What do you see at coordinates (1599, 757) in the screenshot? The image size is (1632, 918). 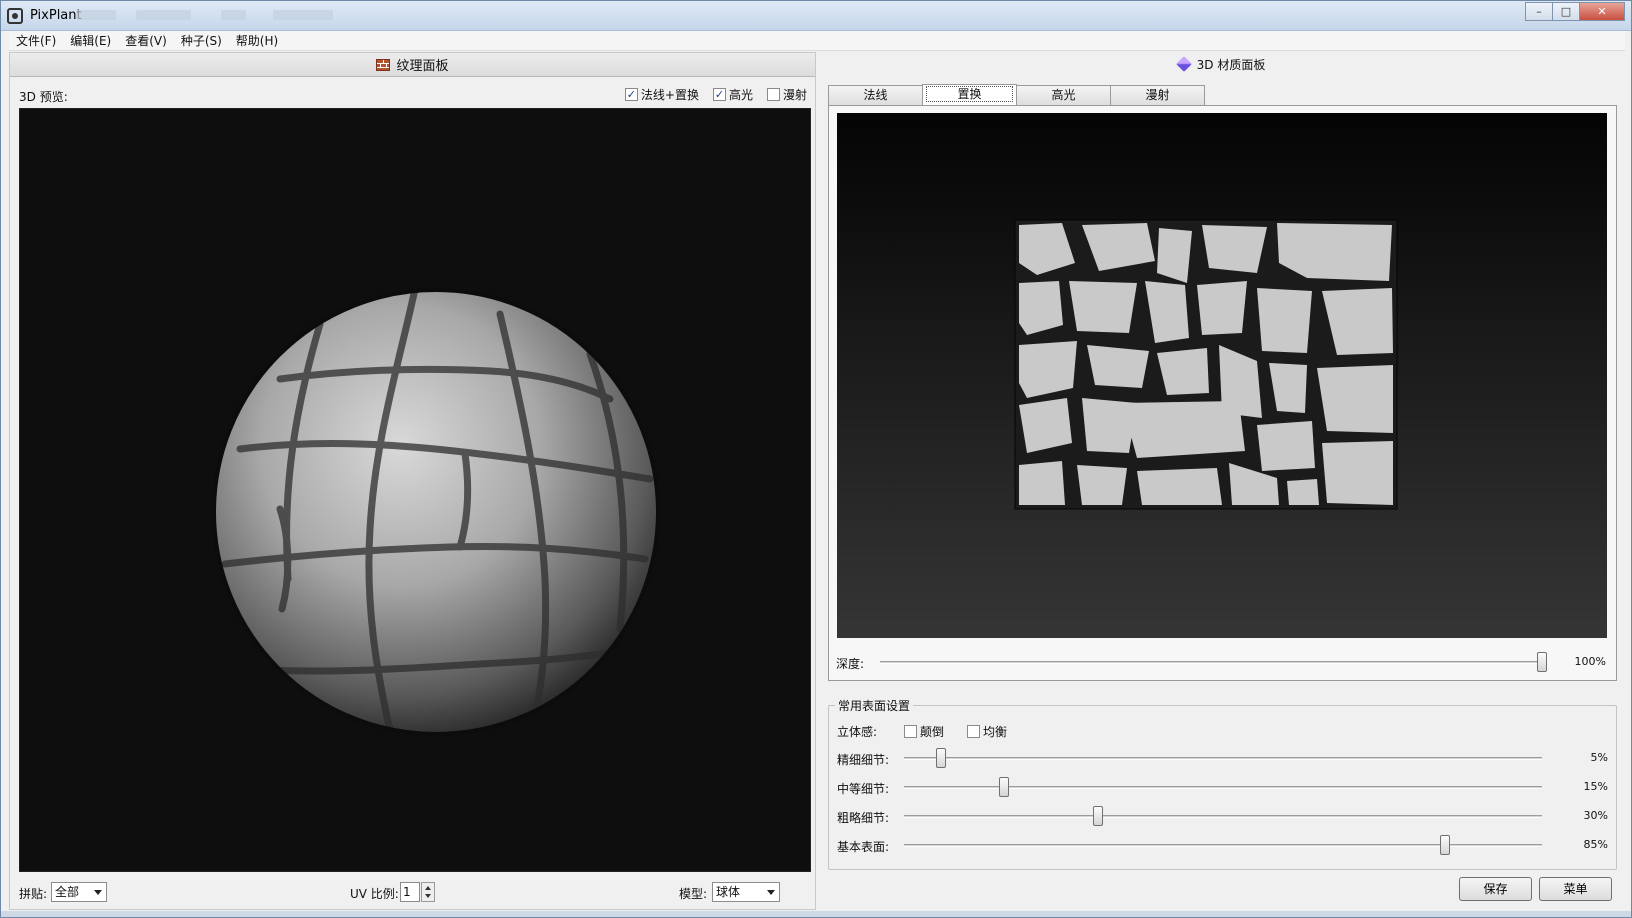 I see `fine-detail-value: 5%` at bounding box center [1599, 757].